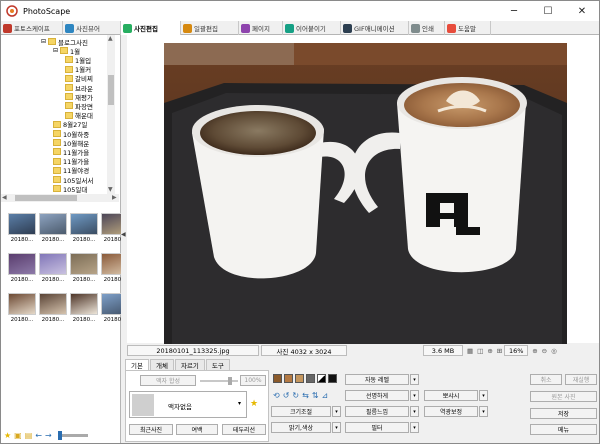 This screenshot has height=444, width=600. What do you see at coordinates (470, 351) in the screenshot?
I see `fit-view-icon: ▦` at bounding box center [470, 351].